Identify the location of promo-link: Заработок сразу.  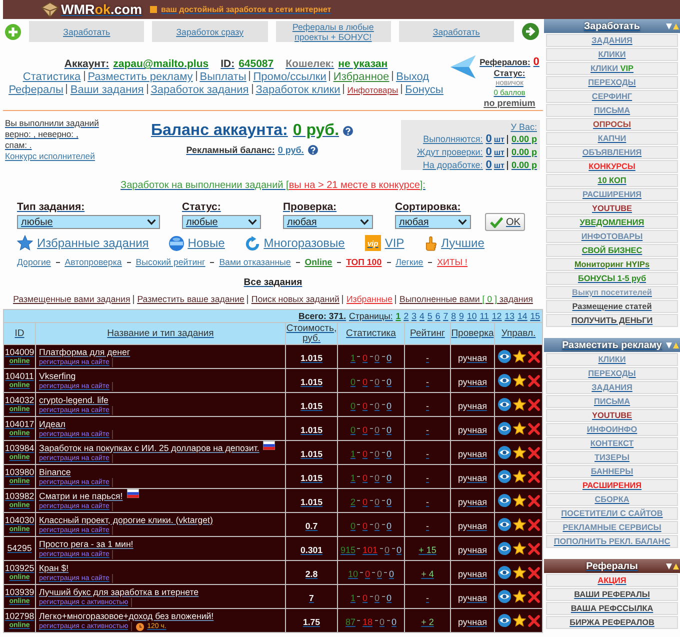
(210, 31).